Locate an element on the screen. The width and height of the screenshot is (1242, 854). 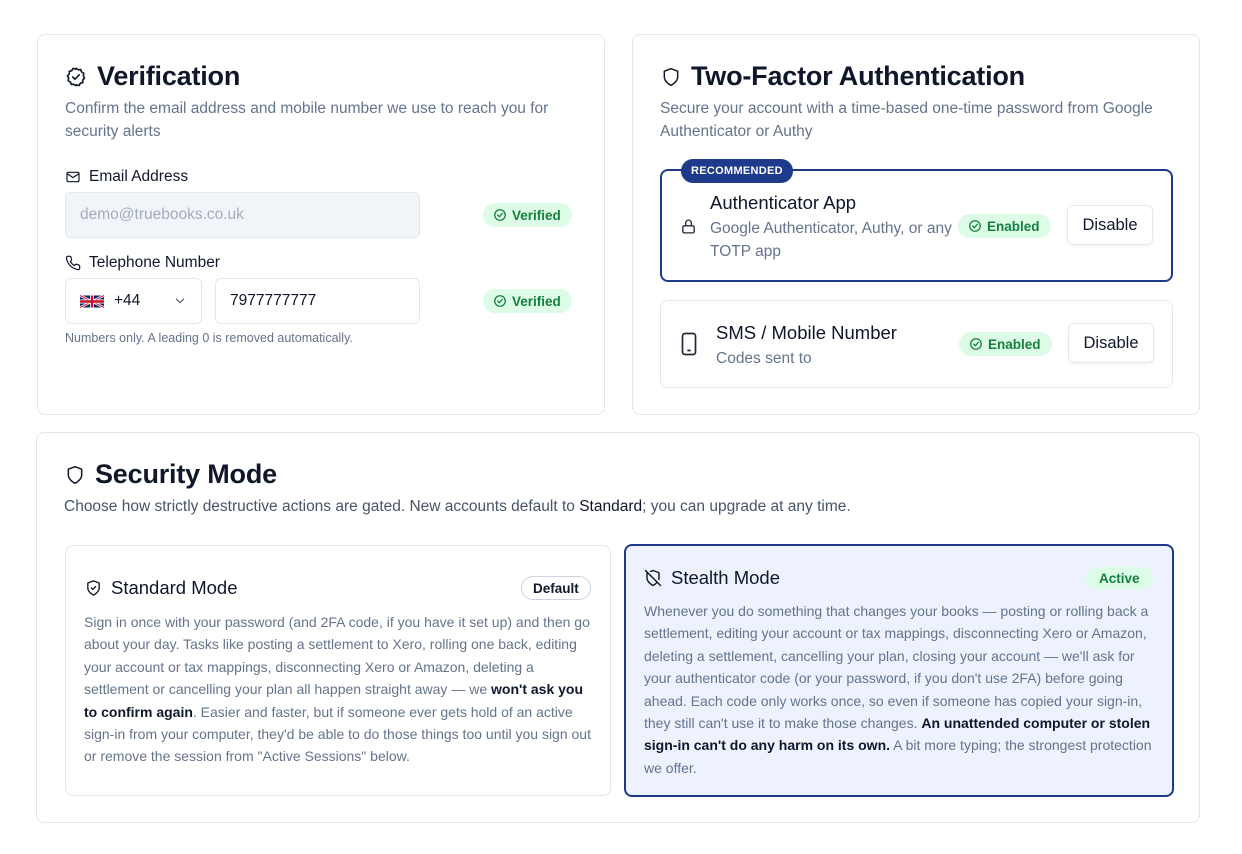
sms-enabled-badge: Enabled is located at coordinates (1005, 344).